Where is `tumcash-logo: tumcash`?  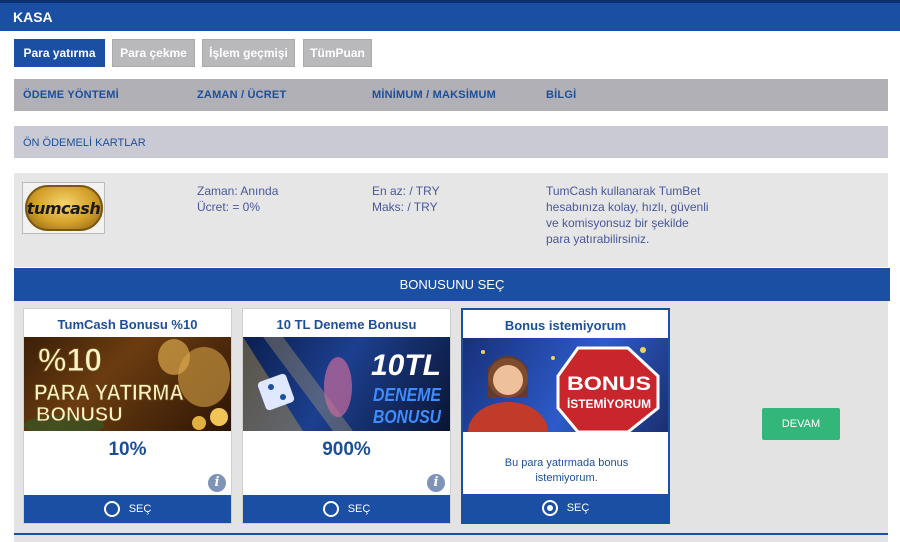 tumcash-logo: tumcash is located at coordinates (63, 208).